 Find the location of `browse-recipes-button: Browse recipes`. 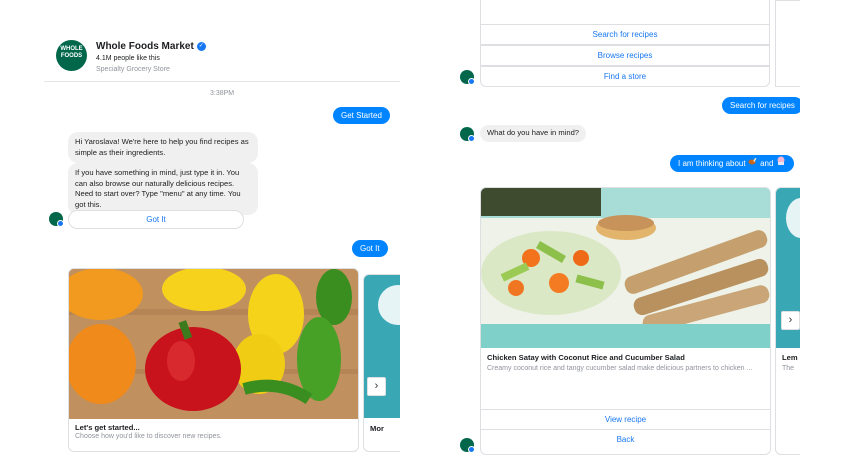

browse-recipes-button: Browse recipes is located at coordinates (625, 55).